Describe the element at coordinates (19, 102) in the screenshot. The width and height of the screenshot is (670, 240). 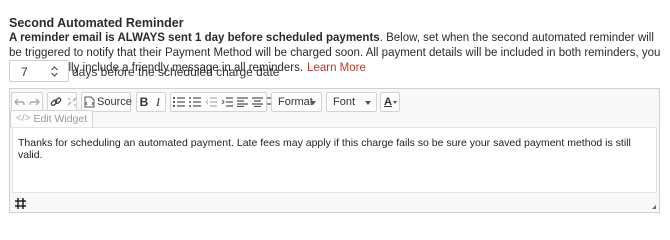
I see `undo-icon` at that location.